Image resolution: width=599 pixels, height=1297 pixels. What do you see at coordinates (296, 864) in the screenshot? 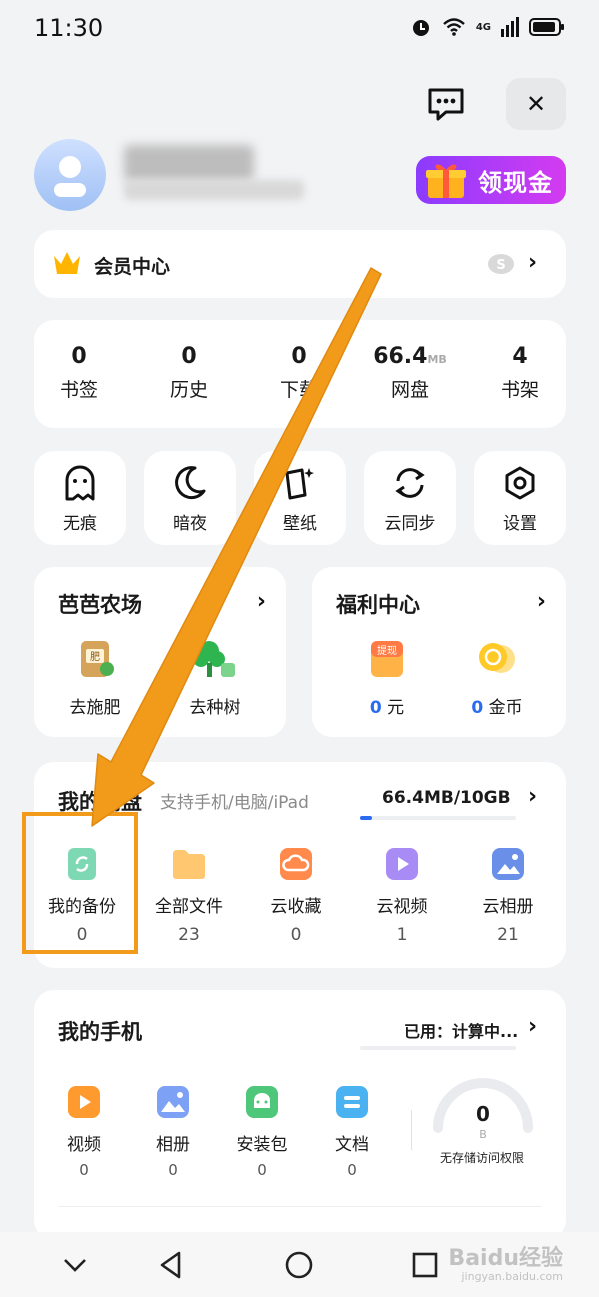
I see `cloud-favorite-icon` at bounding box center [296, 864].